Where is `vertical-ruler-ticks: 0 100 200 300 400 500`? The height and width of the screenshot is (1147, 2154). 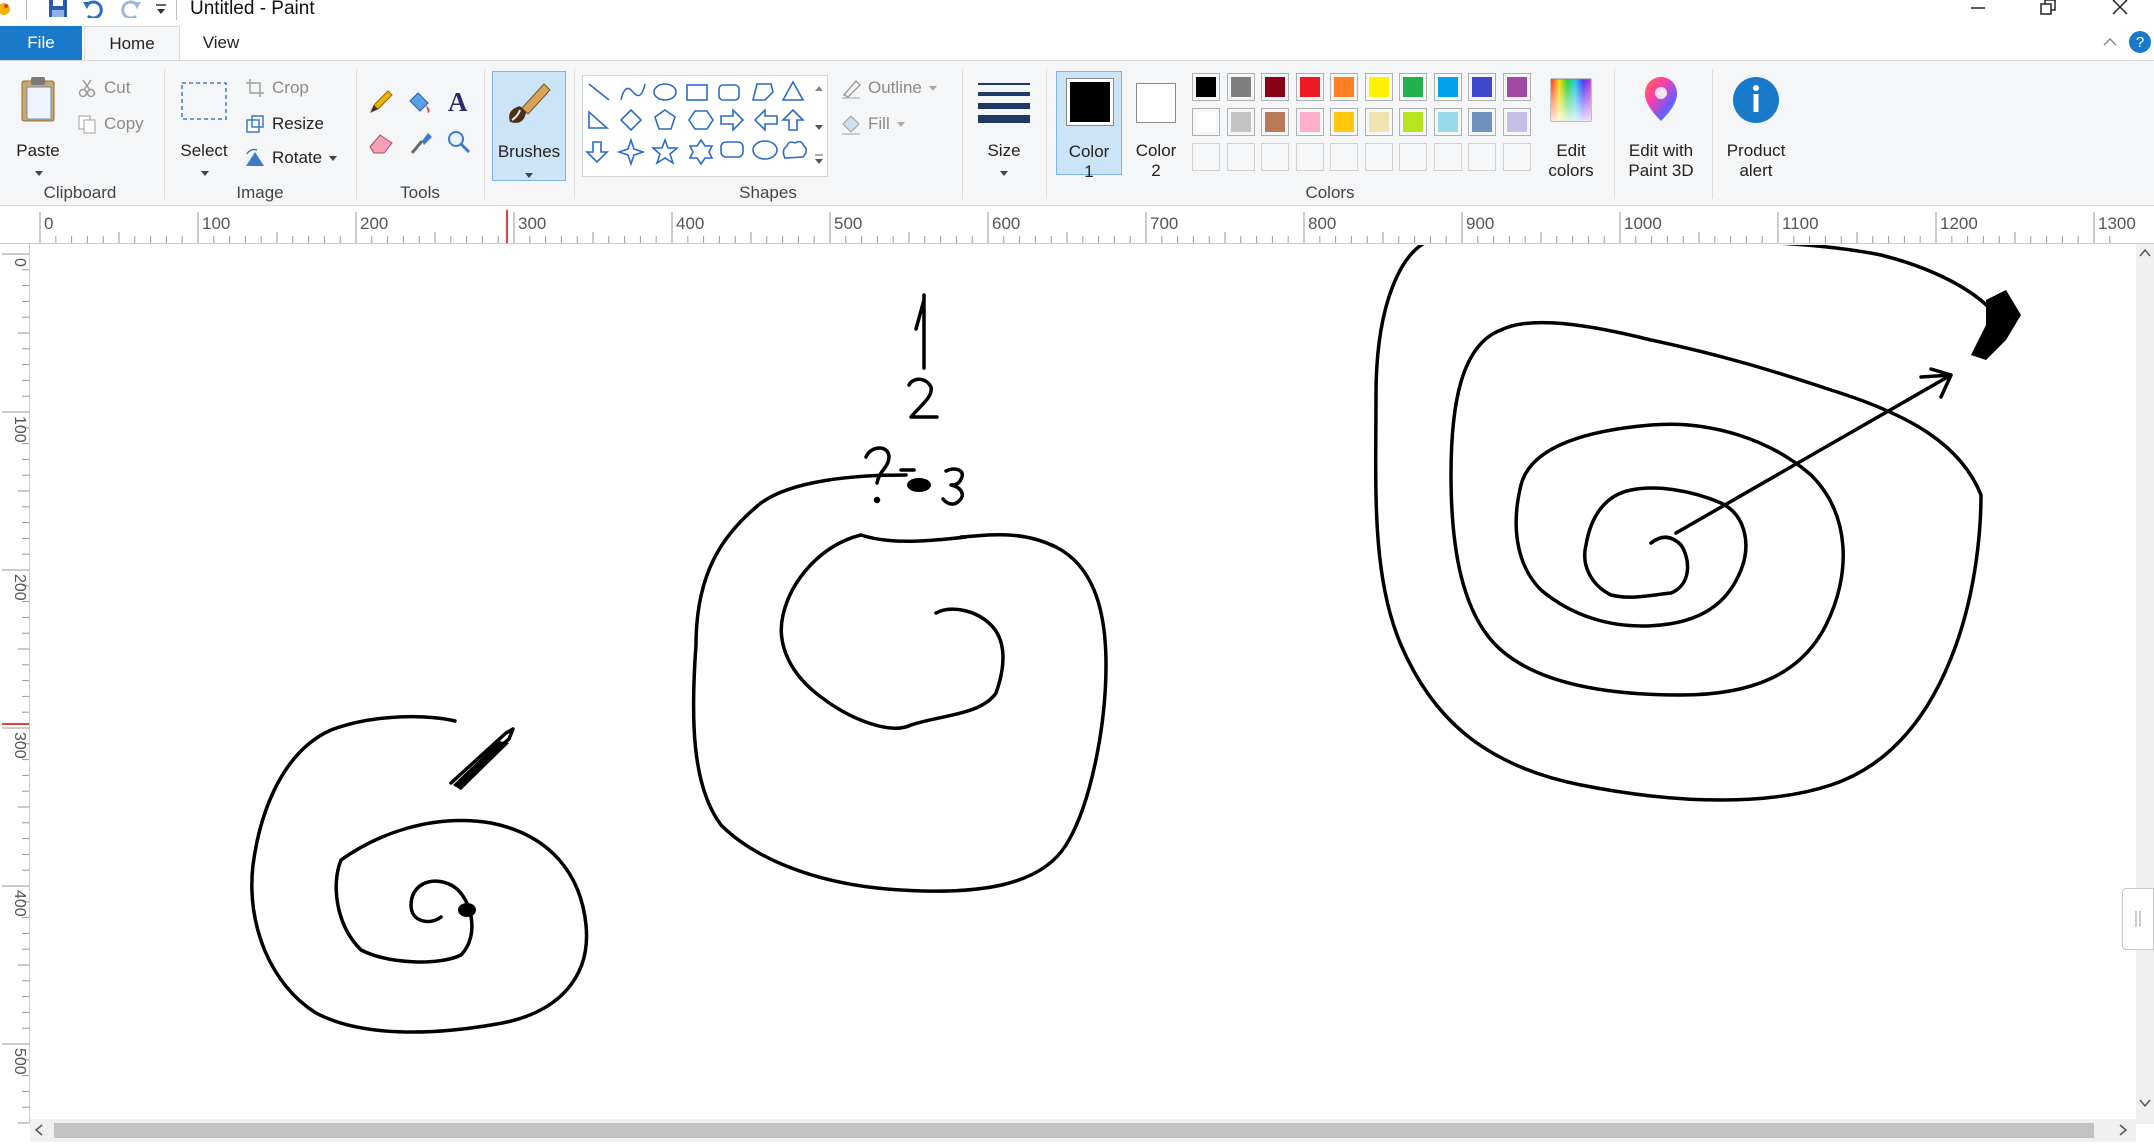 vertical-ruler-ticks: 0 100 200 300 400 500 is located at coordinates (15, 688).